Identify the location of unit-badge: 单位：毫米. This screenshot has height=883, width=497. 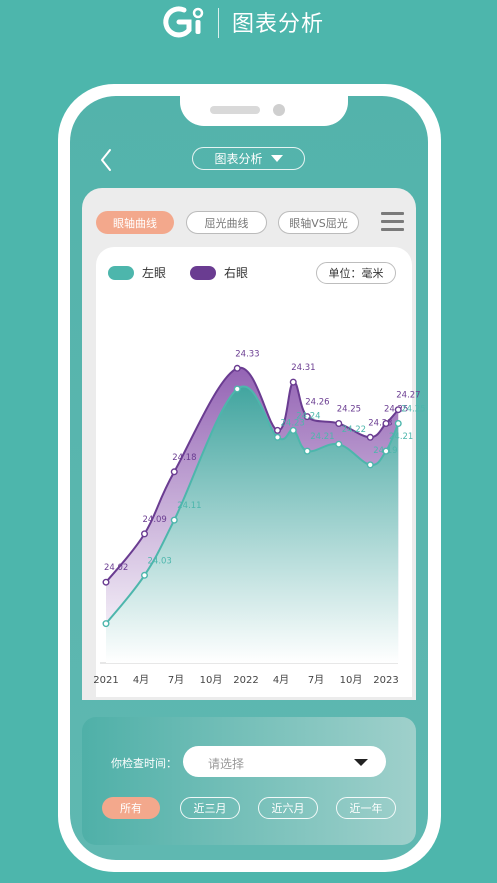
(356, 273).